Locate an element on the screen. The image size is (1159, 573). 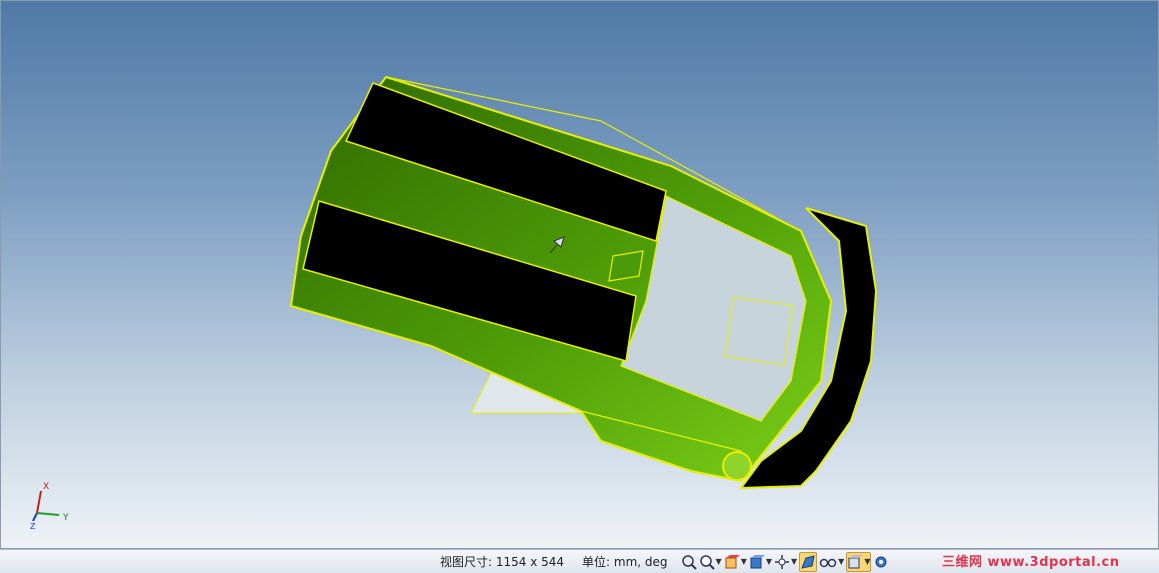
pan-rotate-button: ▼ is located at coordinates (785, 562).